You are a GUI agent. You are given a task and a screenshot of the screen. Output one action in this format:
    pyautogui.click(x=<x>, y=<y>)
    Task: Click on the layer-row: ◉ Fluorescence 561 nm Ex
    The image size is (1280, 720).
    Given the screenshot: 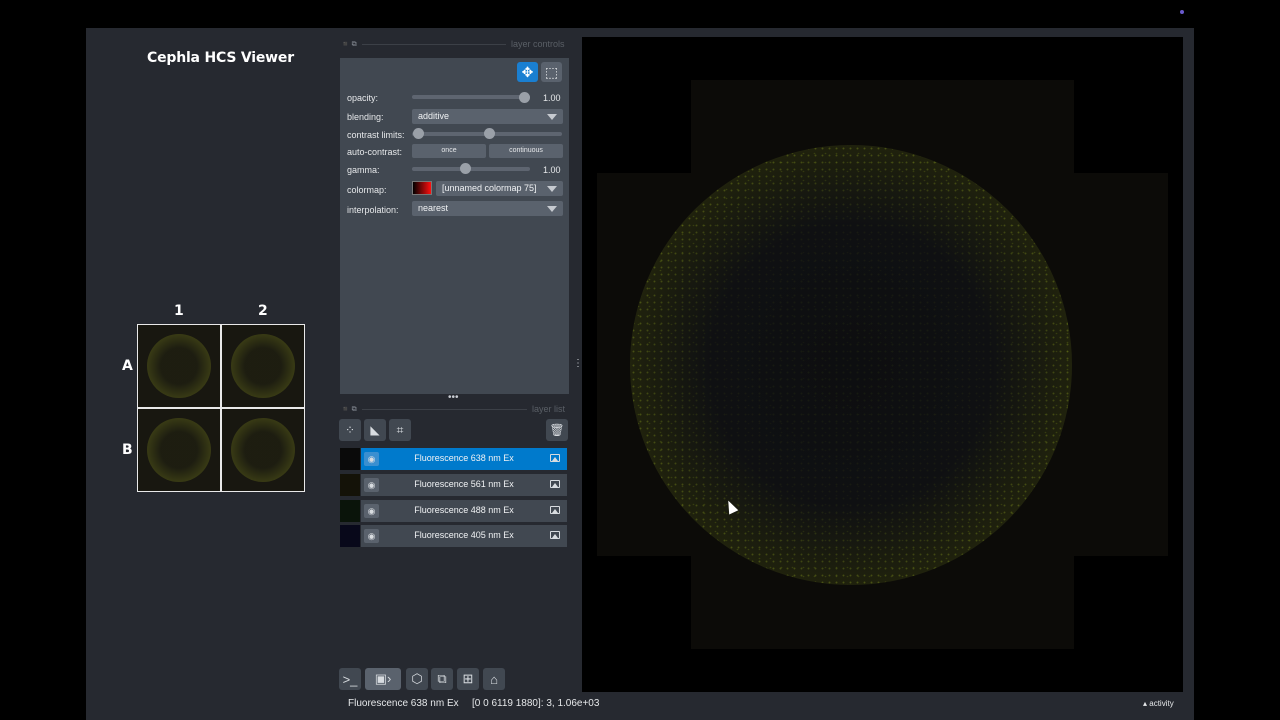 What is the action you would take?
    pyautogui.click(x=453, y=485)
    